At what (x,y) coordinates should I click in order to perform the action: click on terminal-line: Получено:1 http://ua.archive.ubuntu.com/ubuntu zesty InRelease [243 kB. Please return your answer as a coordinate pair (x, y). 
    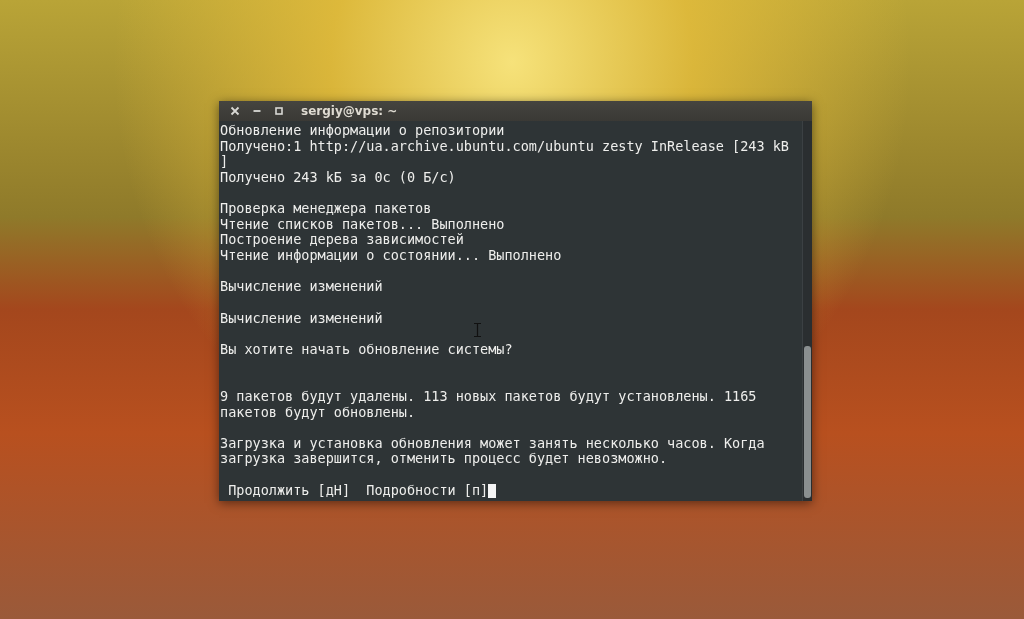
    Looking at the image, I should click on (504, 146).